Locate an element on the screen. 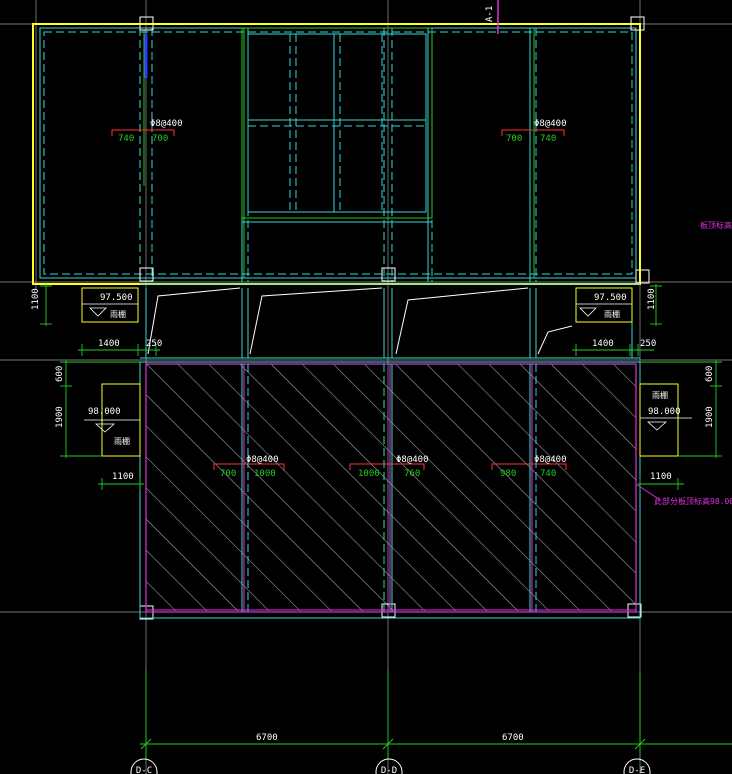  dim-1100-lower-left: 1100 is located at coordinates (123, 477).